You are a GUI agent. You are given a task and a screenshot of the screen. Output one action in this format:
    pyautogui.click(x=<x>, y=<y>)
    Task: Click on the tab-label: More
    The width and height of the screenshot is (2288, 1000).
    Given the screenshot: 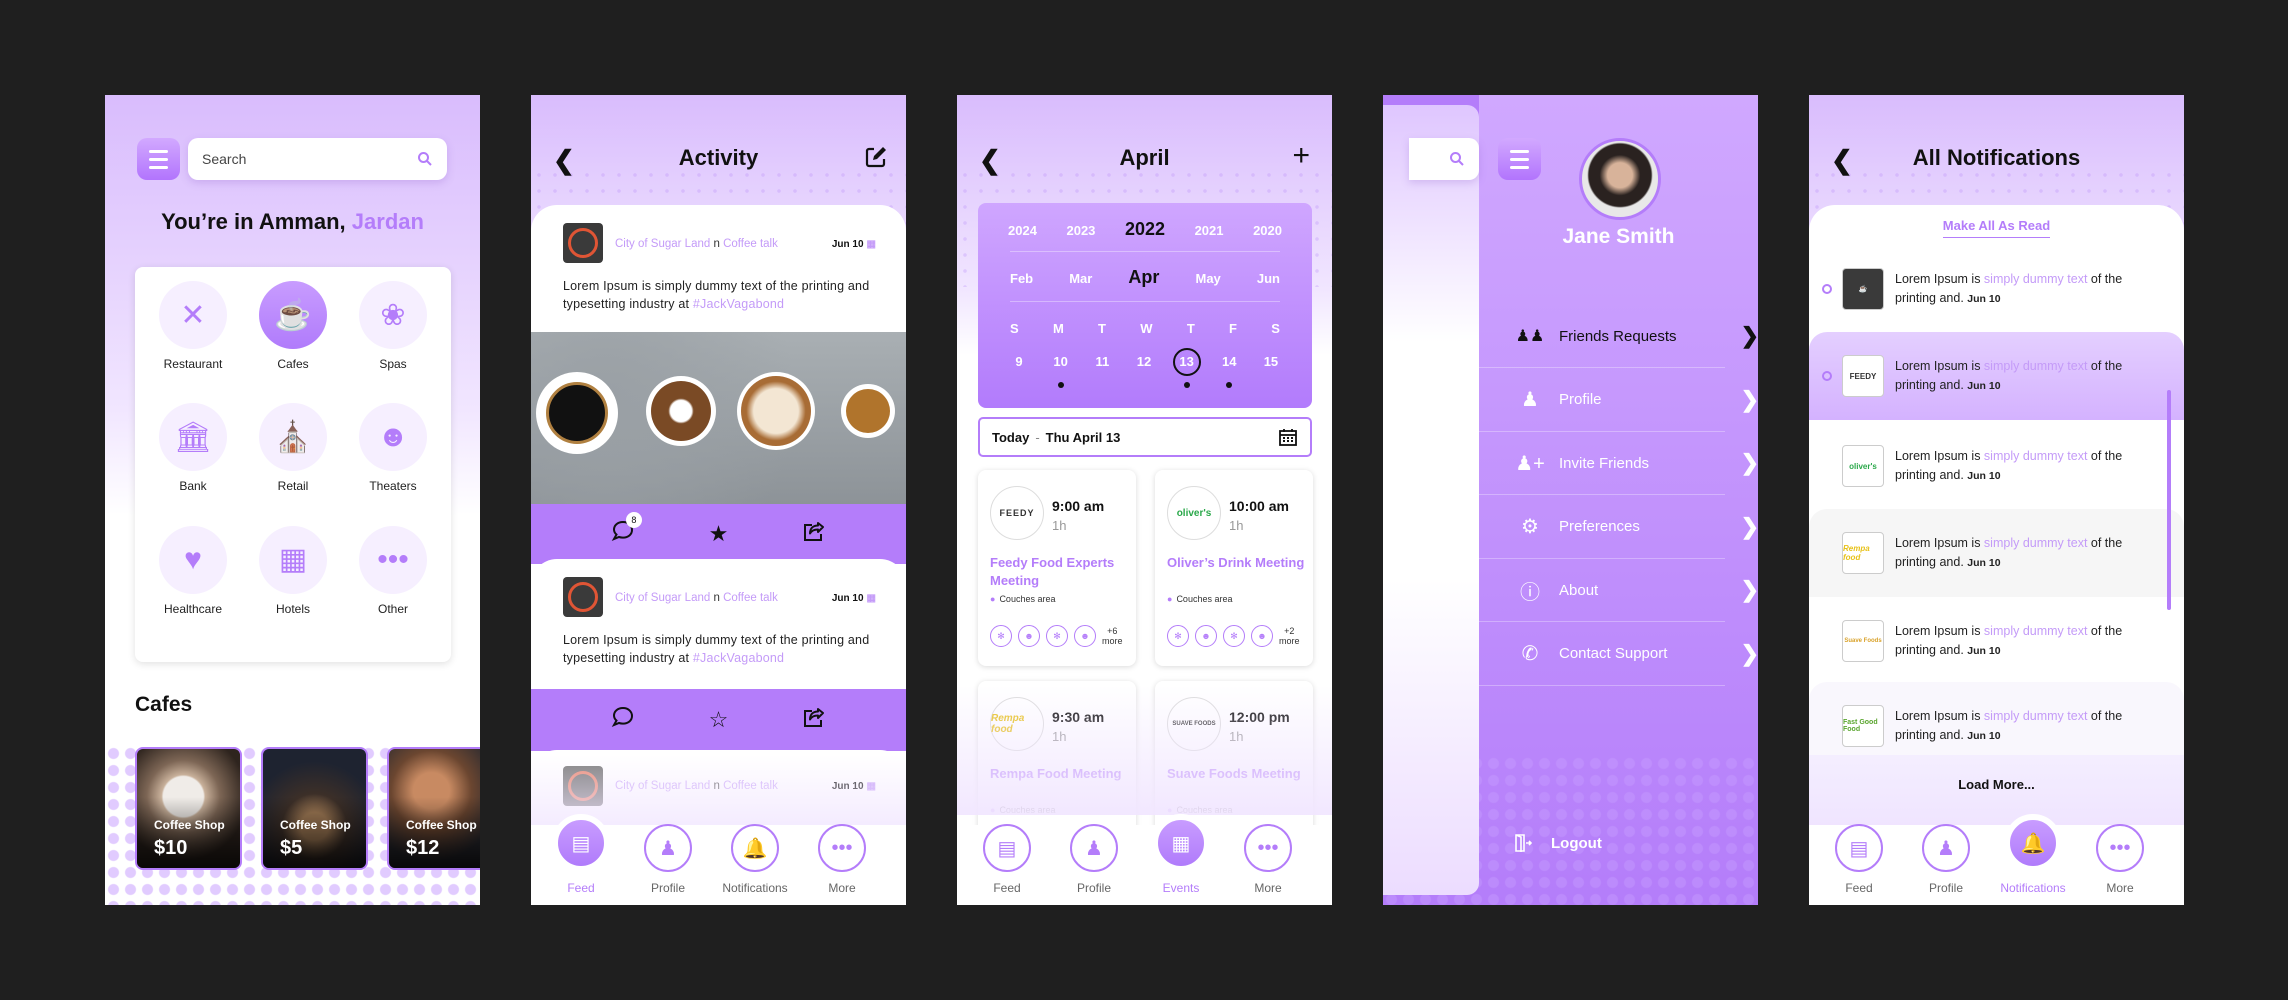 What is the action you would take?
    pyautogui.click(x=1268, y=888)
    